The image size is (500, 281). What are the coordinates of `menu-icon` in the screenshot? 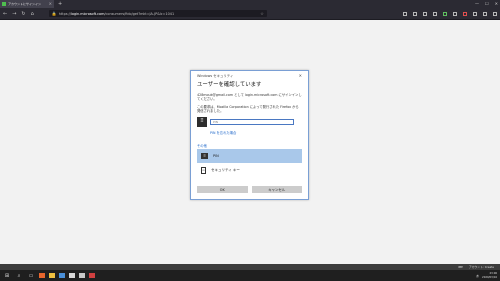 It's located at (495, 13).